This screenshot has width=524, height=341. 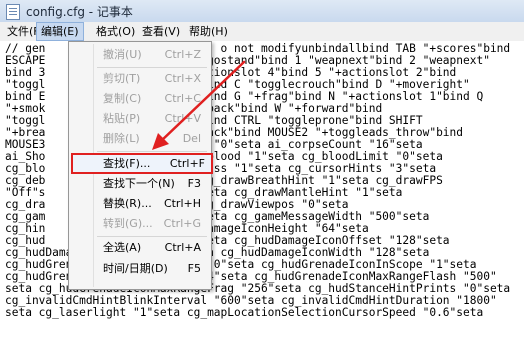 I want to click on menu-format: 格式(O), so click(x=115, y=31).